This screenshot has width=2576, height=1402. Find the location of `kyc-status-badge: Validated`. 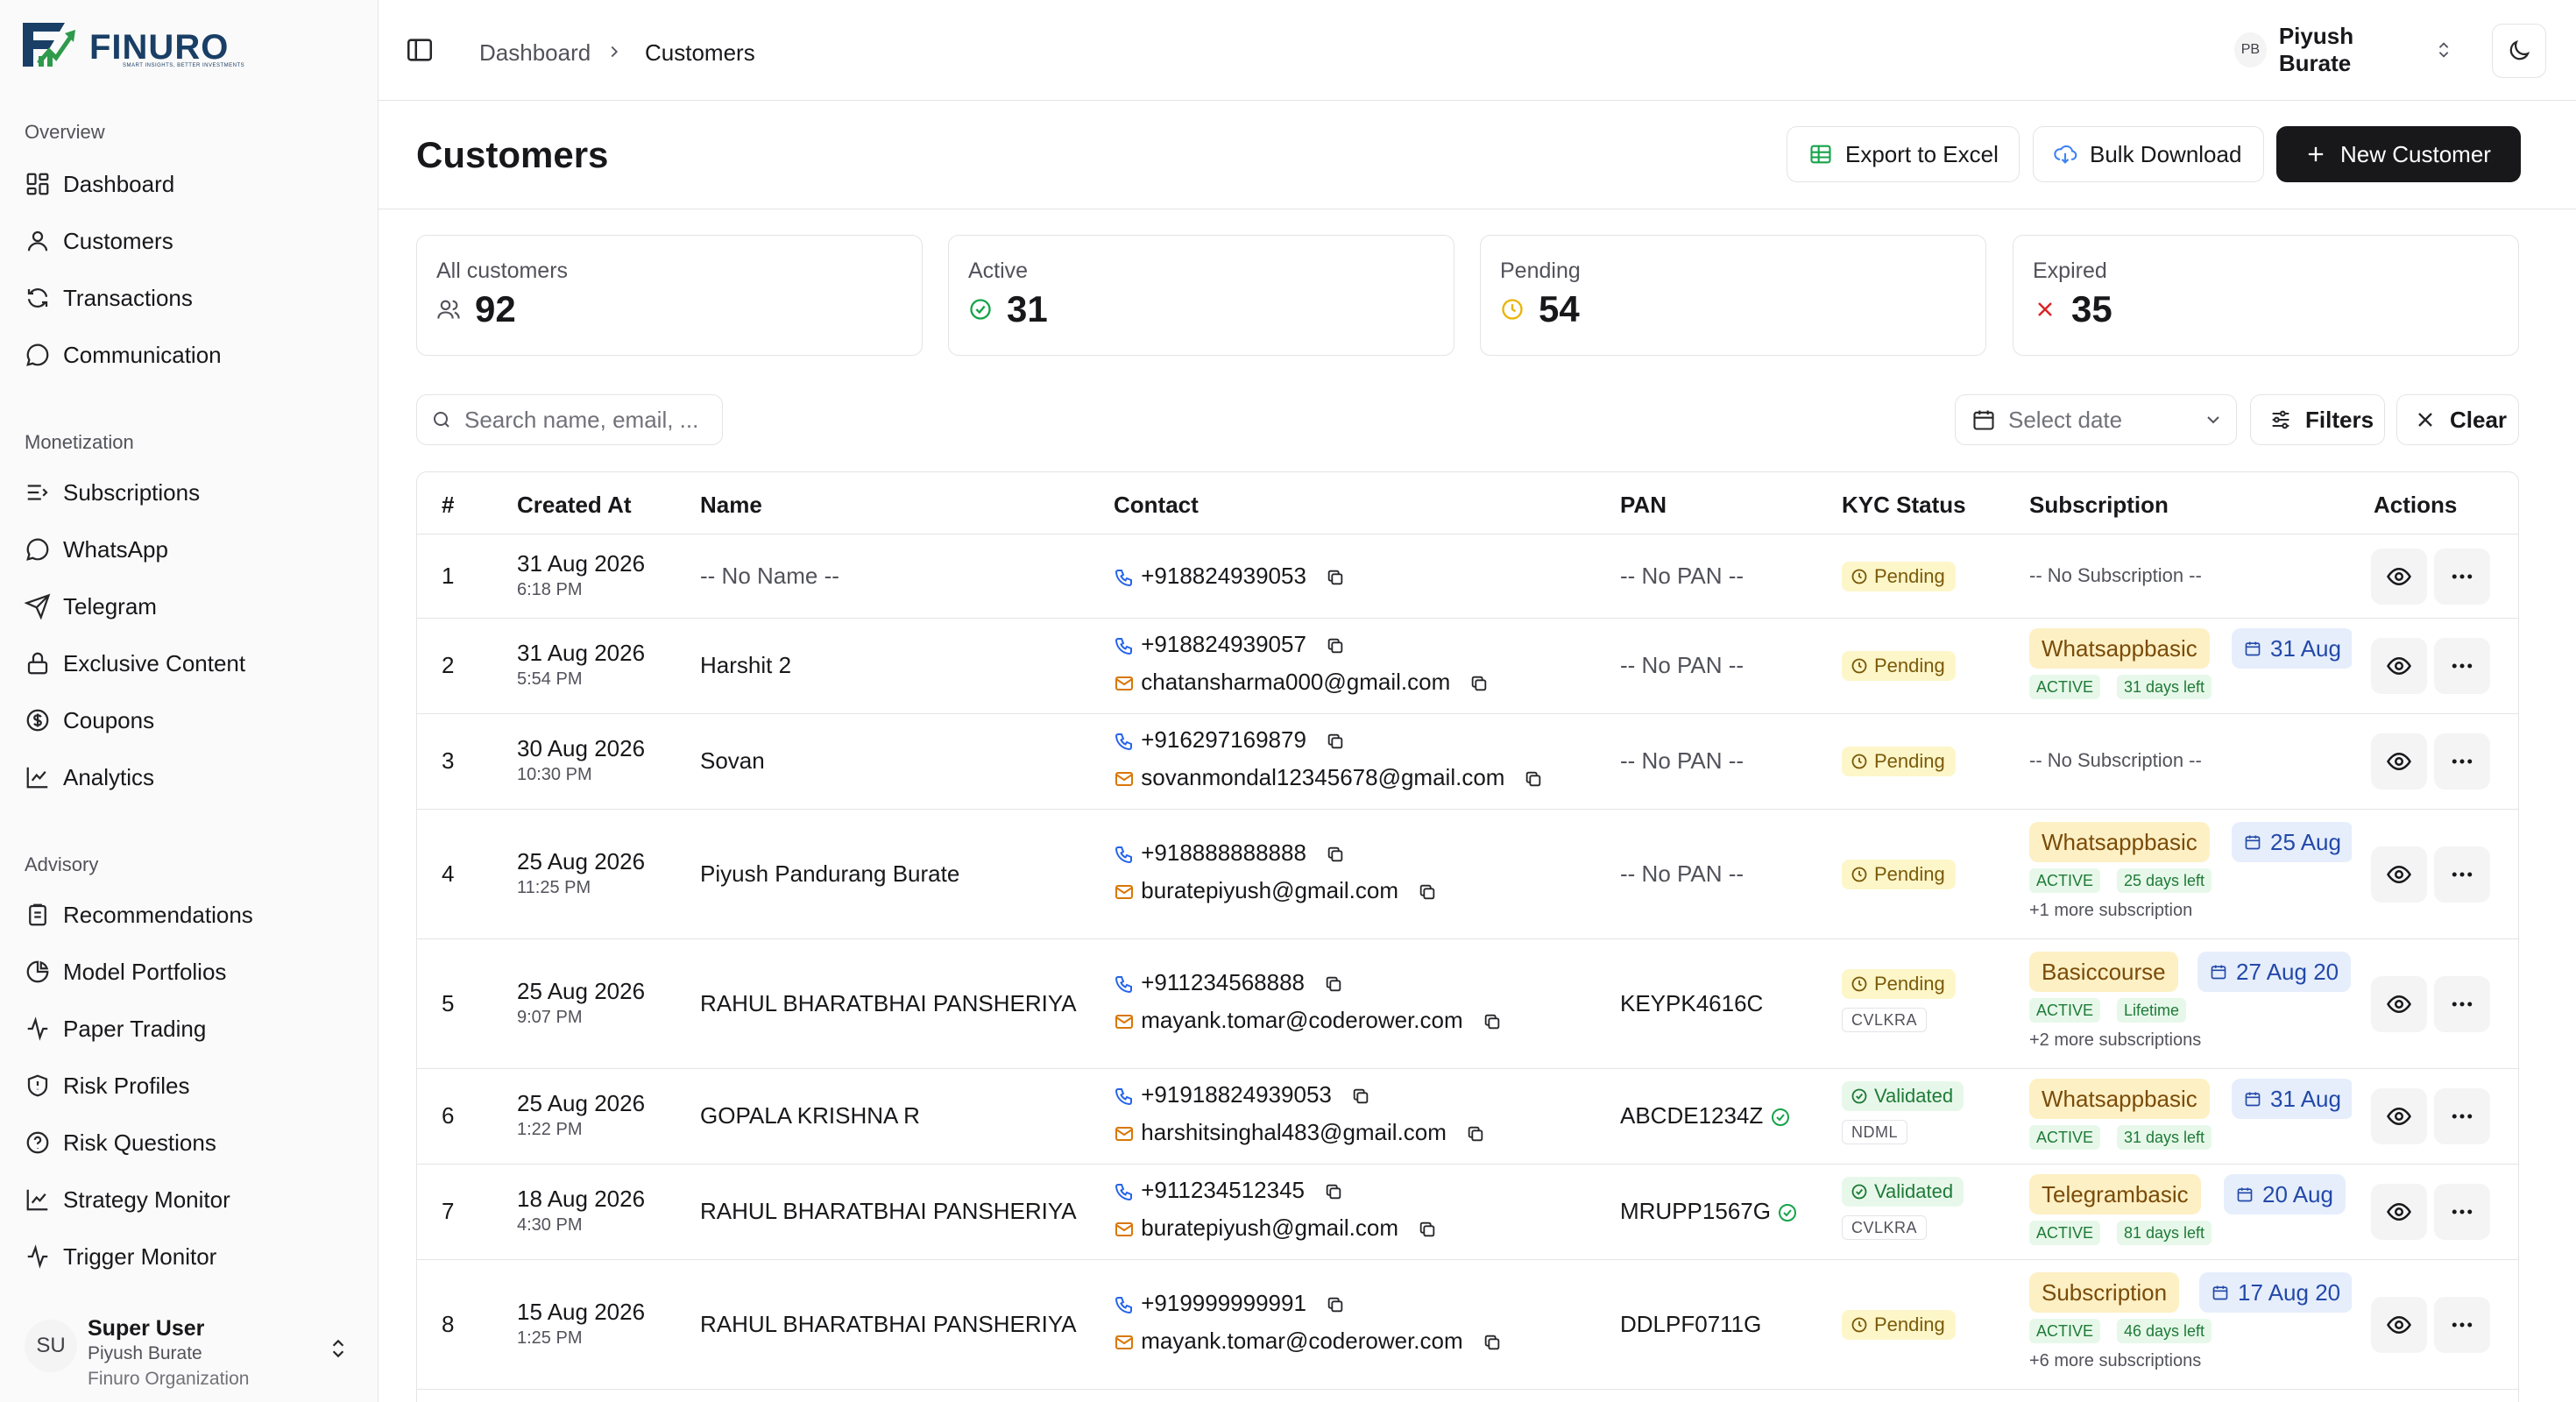

kyc-status-badge: Validated is located at coordinates (1903, 1096).